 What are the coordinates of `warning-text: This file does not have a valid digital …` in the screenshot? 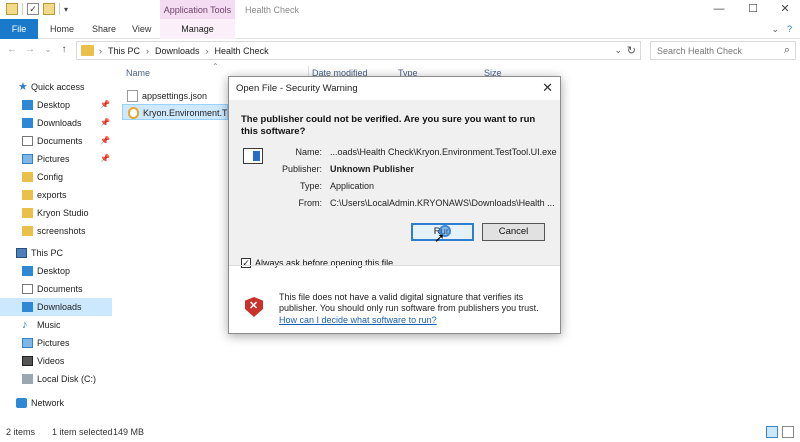 It's located at (409, 302).